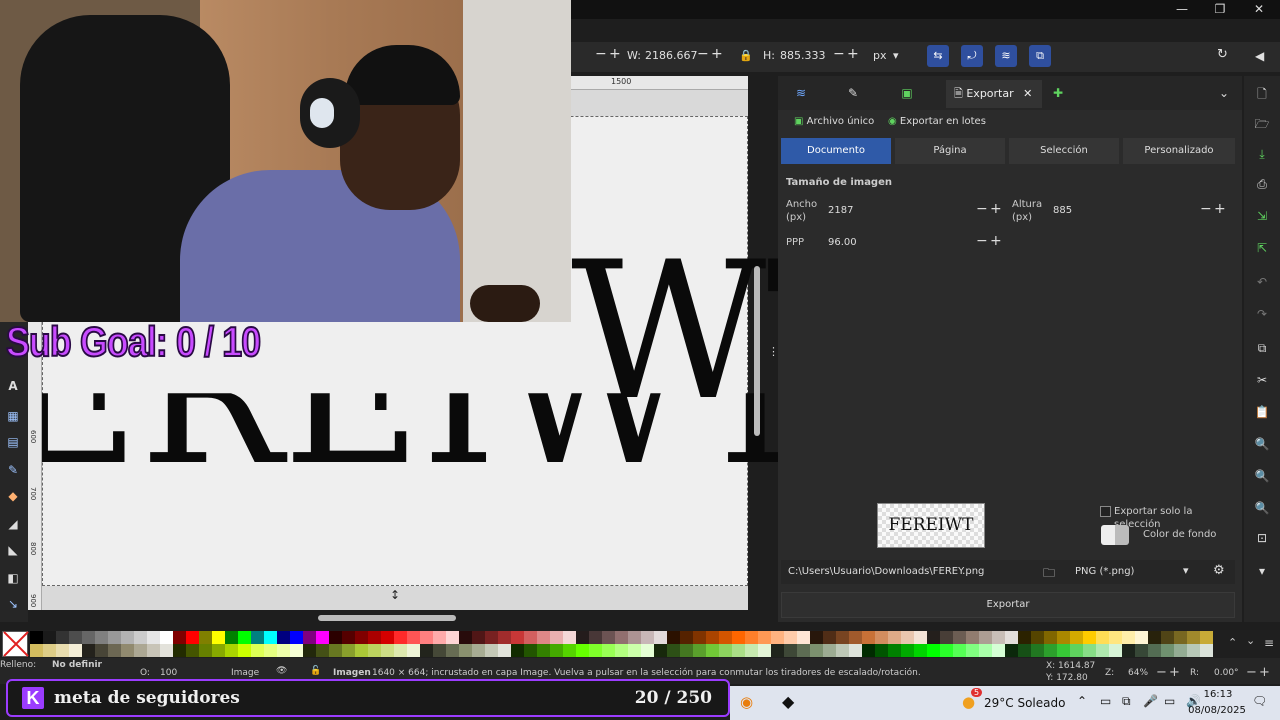 The height and width of the screenshot is (720, 1280). Describe the element at coordinates (601, 54) in the screenshot. I see `w-decrement-icon: −` at that location.